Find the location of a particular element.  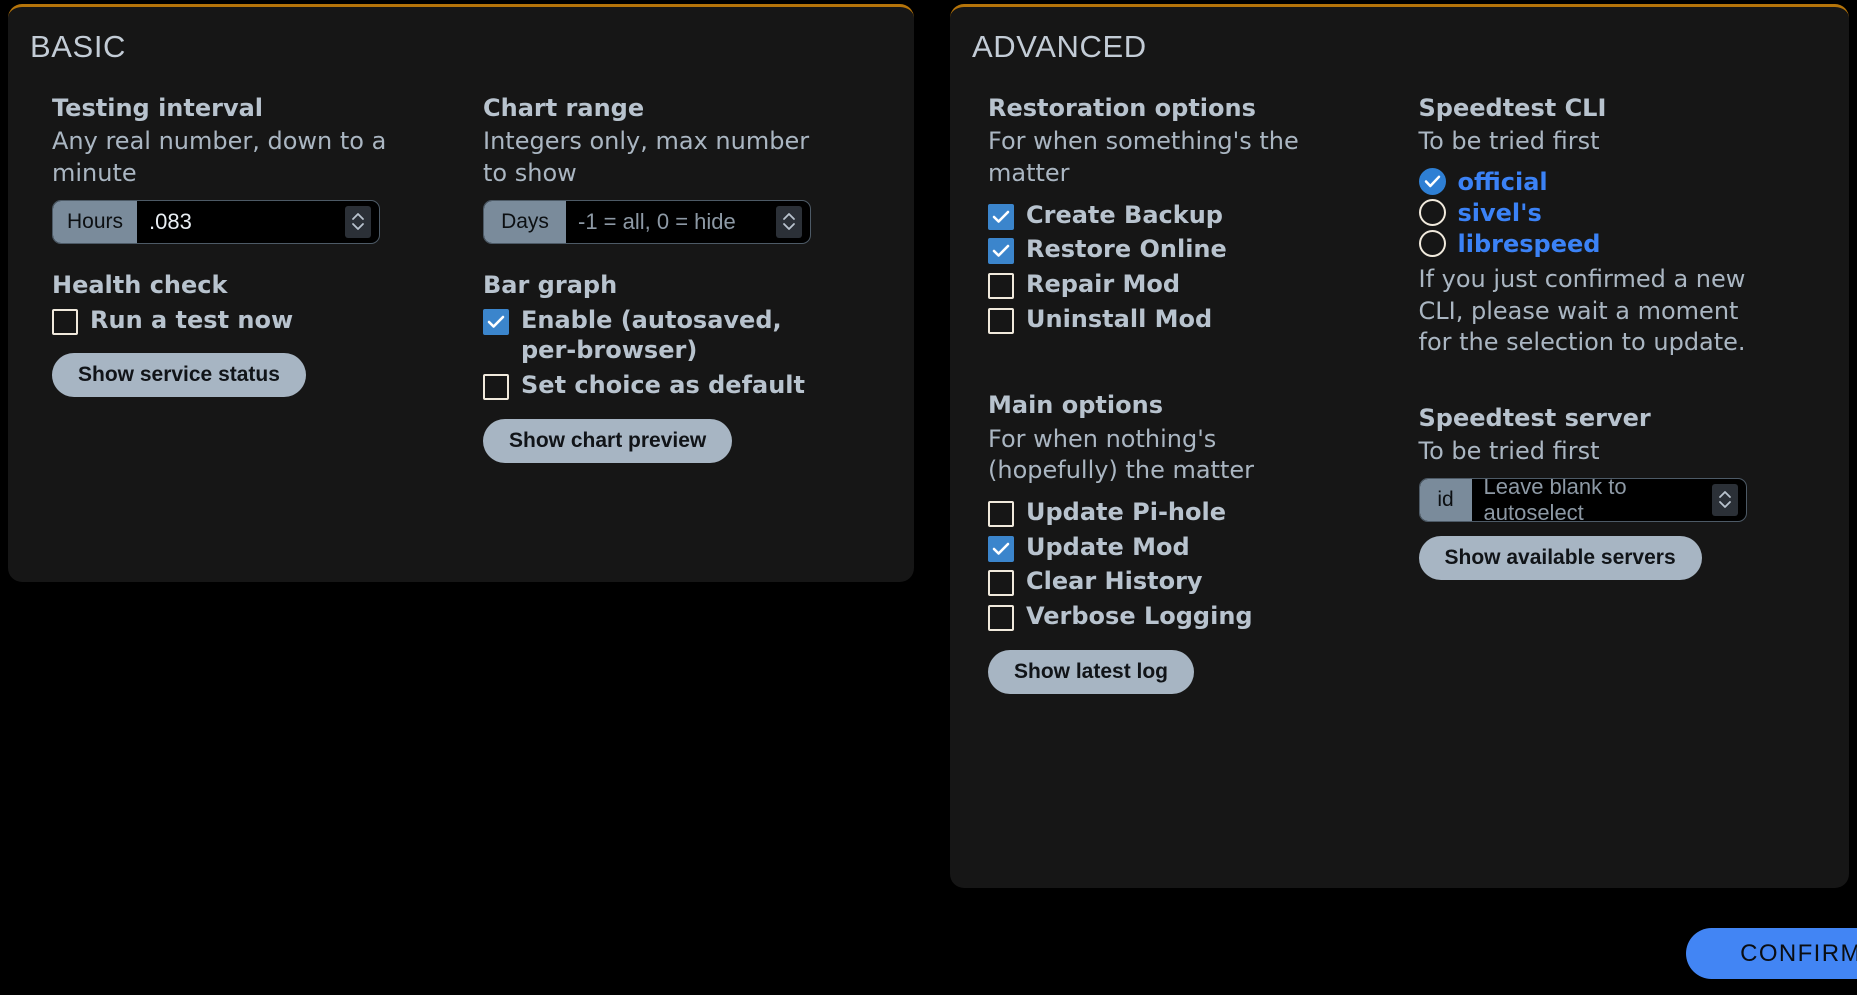

advanced-panel-title: ADVANCED is located at coordinates (1059, 46).